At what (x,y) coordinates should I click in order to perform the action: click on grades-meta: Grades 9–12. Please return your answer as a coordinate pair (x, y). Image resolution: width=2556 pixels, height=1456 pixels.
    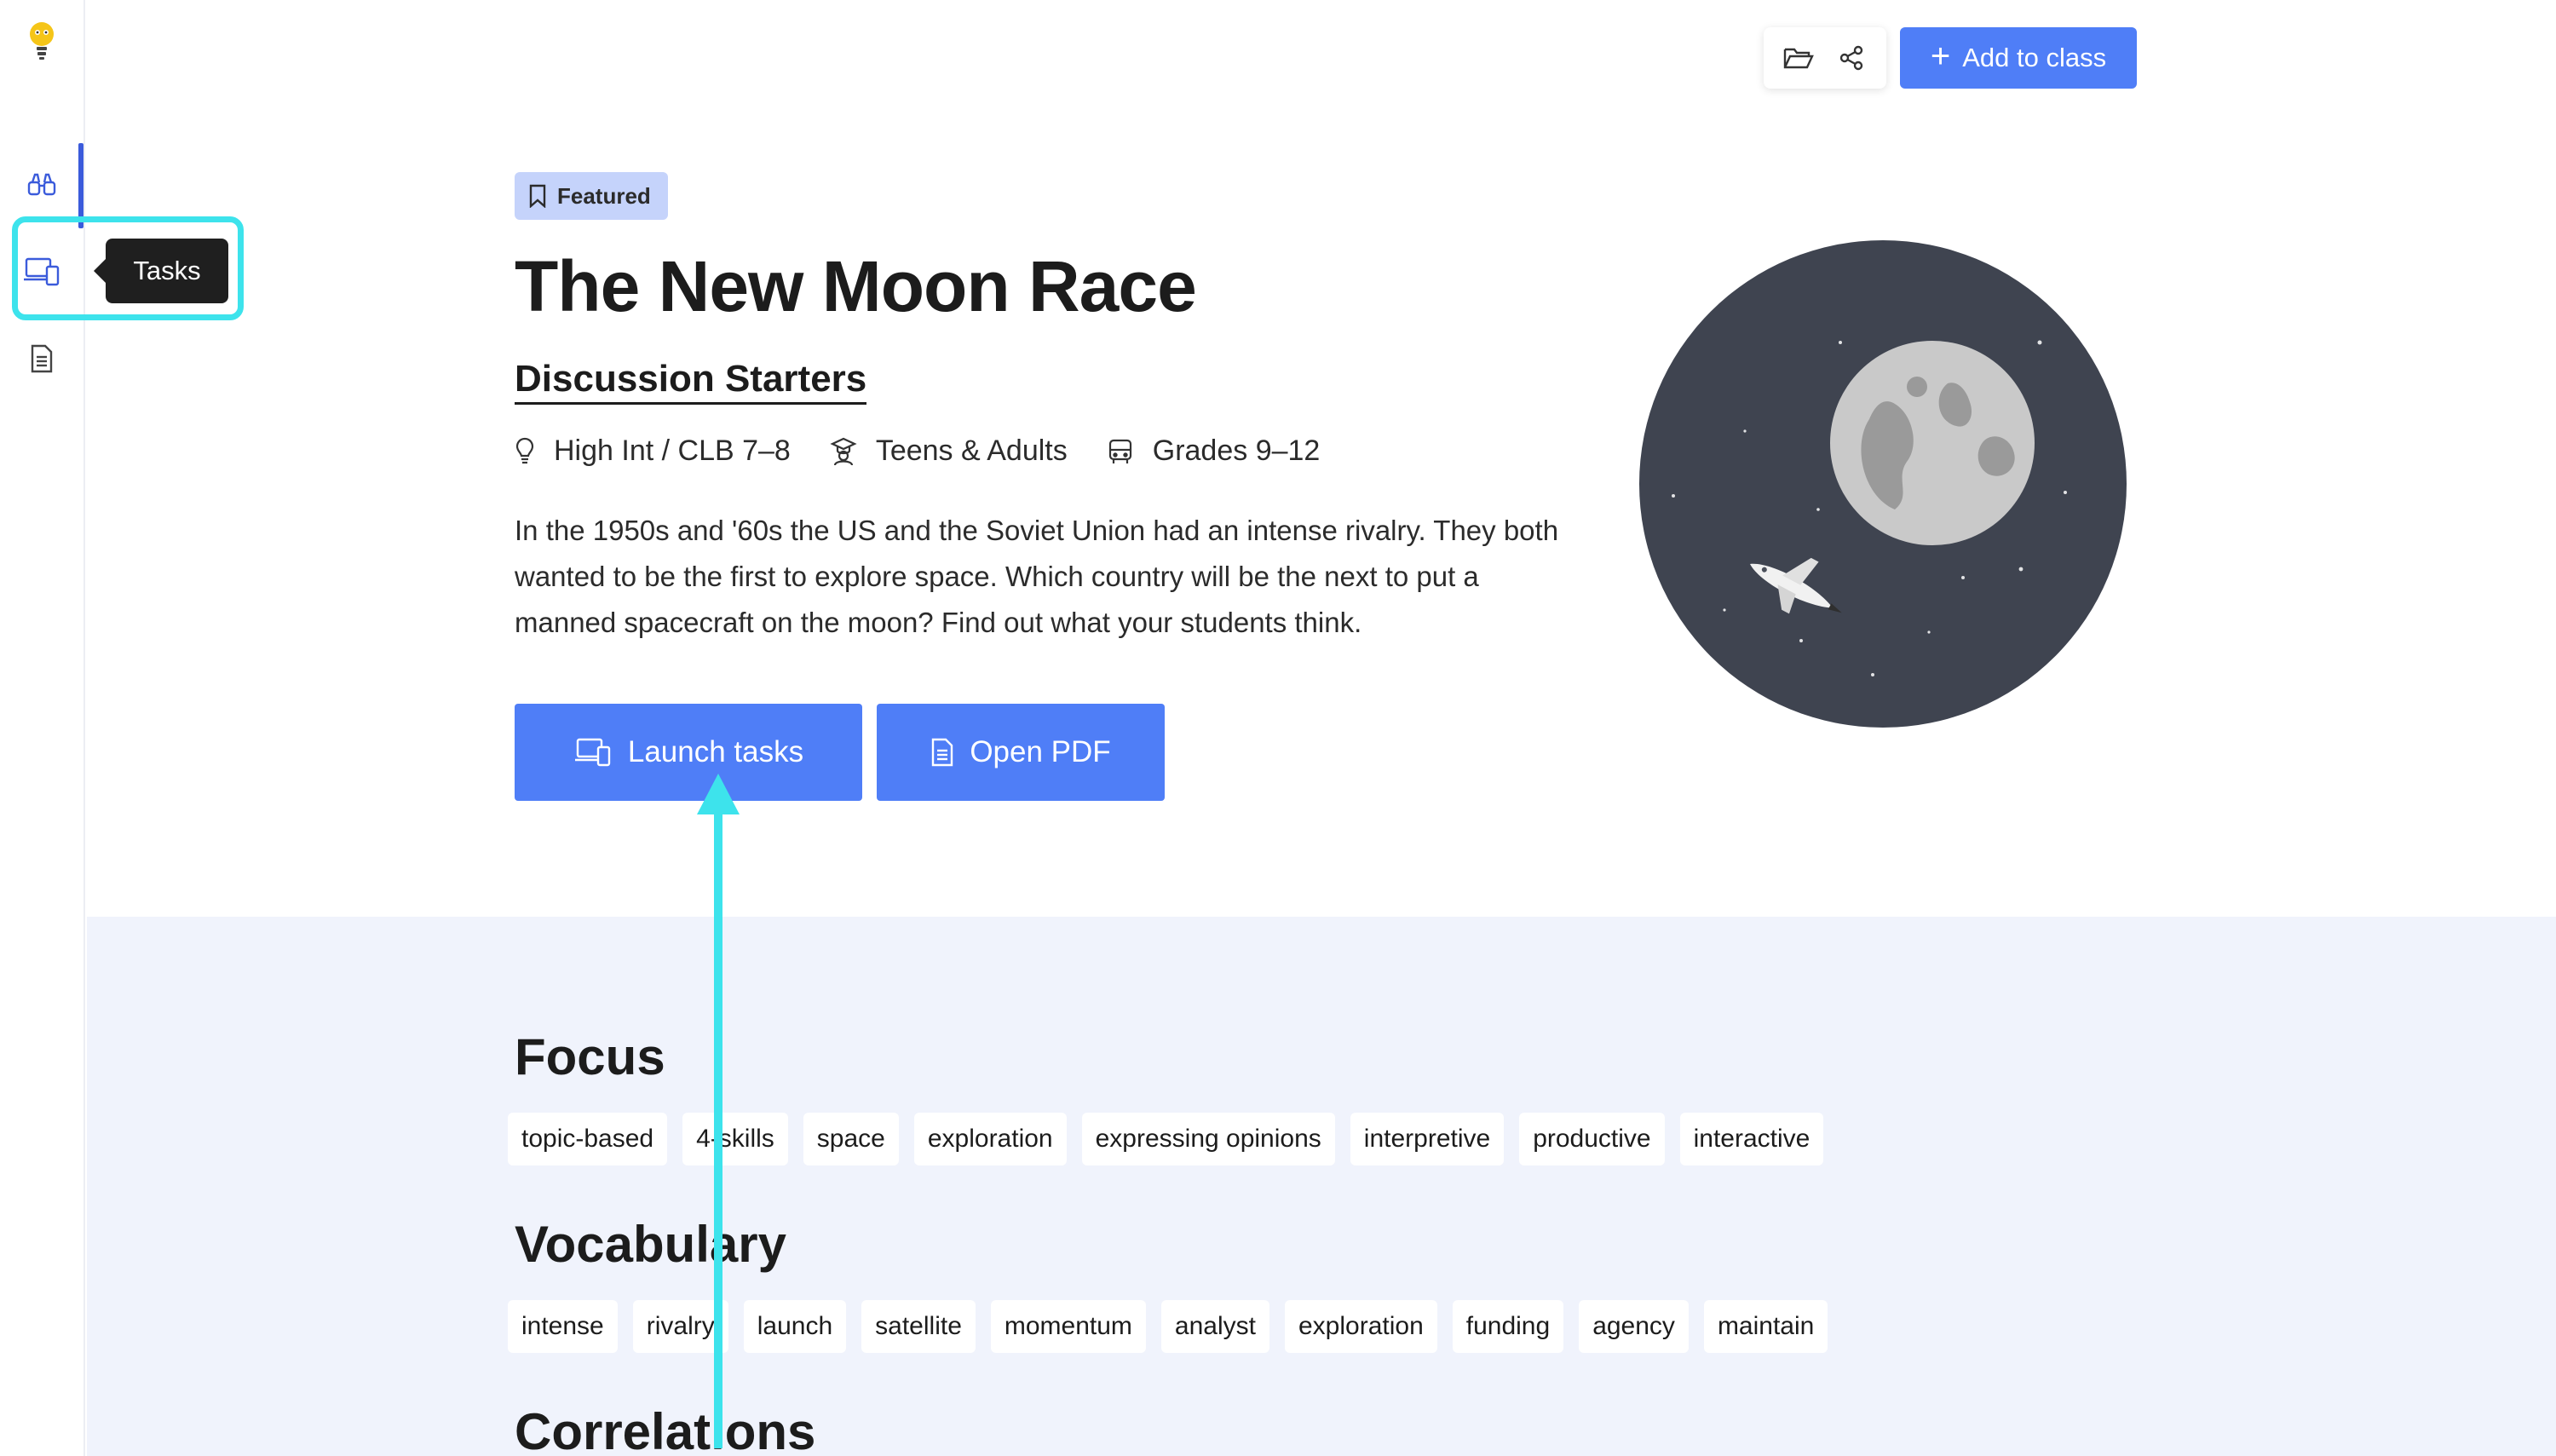
    Looking at the image, I should click on (1214, 451).